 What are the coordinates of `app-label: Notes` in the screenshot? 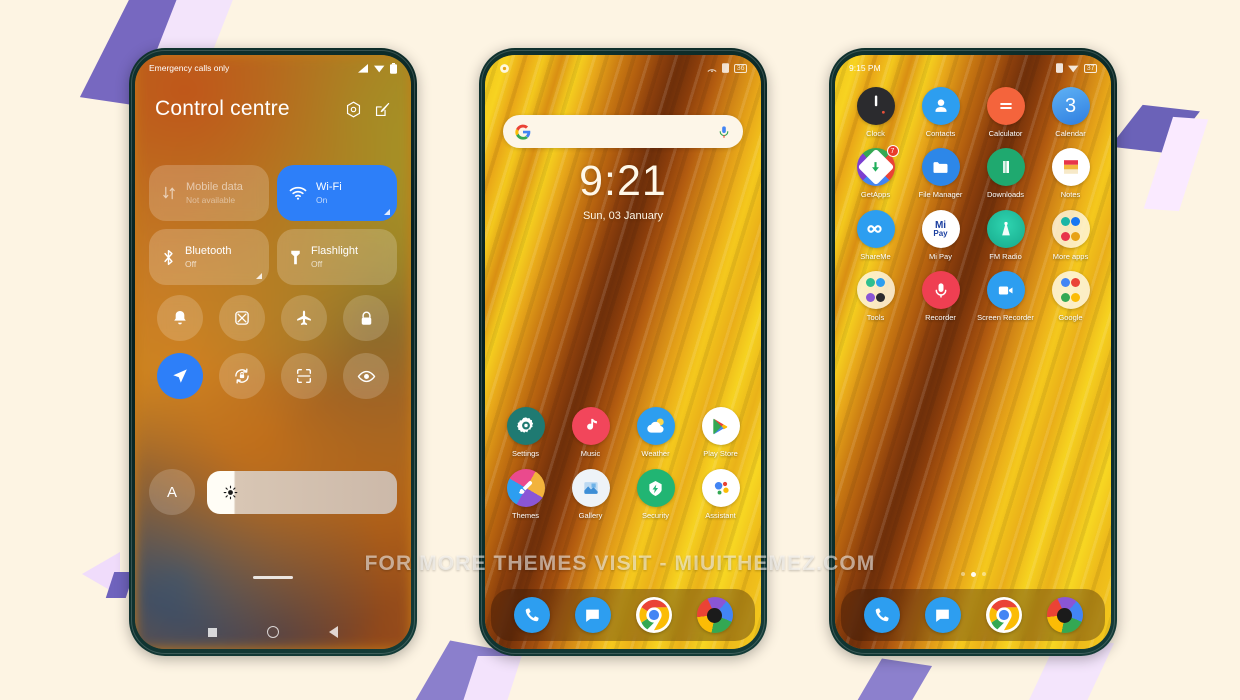 It's located at (1070, 195).